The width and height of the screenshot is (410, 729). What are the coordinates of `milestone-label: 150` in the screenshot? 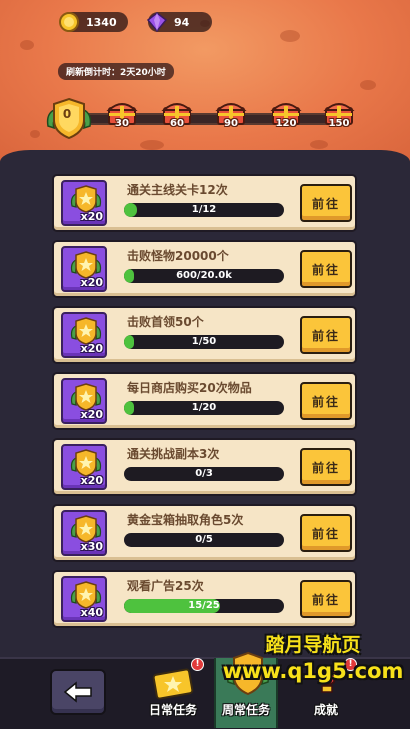 It's located at (339, 123).